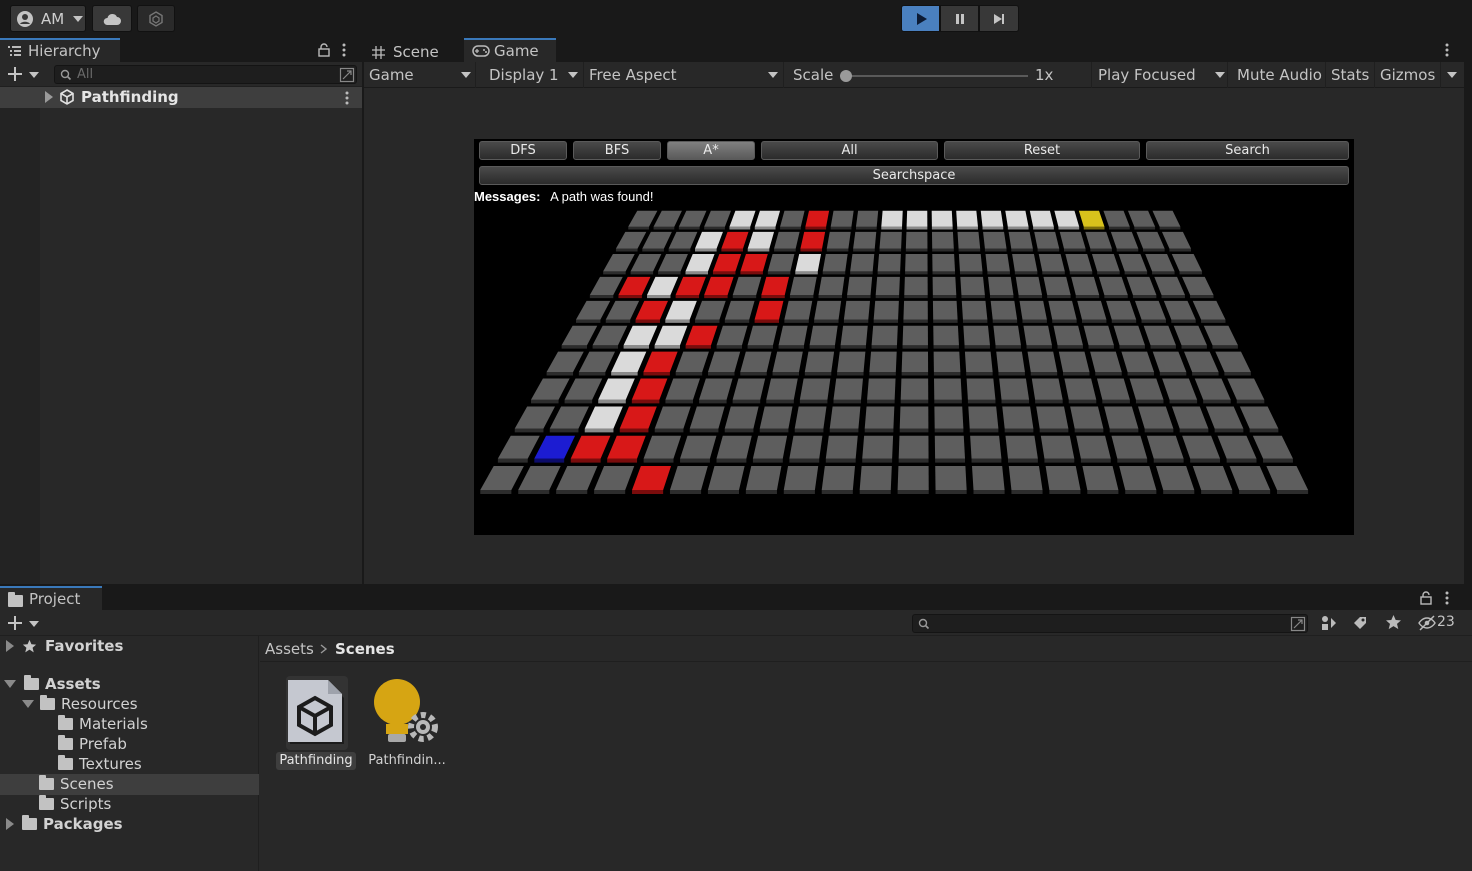 The width and height of the screenshot is (1472, 871). What do you see at coordinates (103, 724) in the screenshot?
I see `tree-item-materials: Materials` at bounding box center [103, 724].